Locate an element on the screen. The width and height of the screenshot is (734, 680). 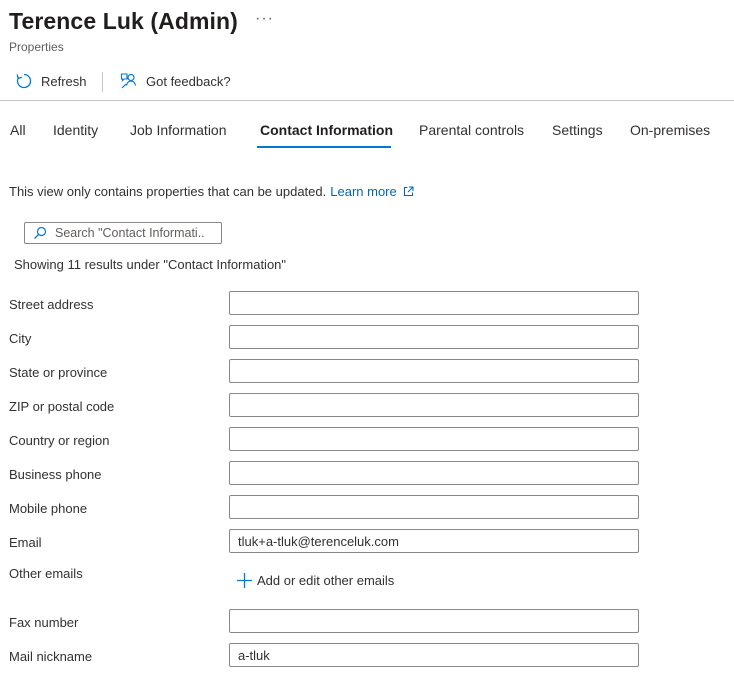
page-header: Terence Luk (Admin) is located at coordinates (123, 21).